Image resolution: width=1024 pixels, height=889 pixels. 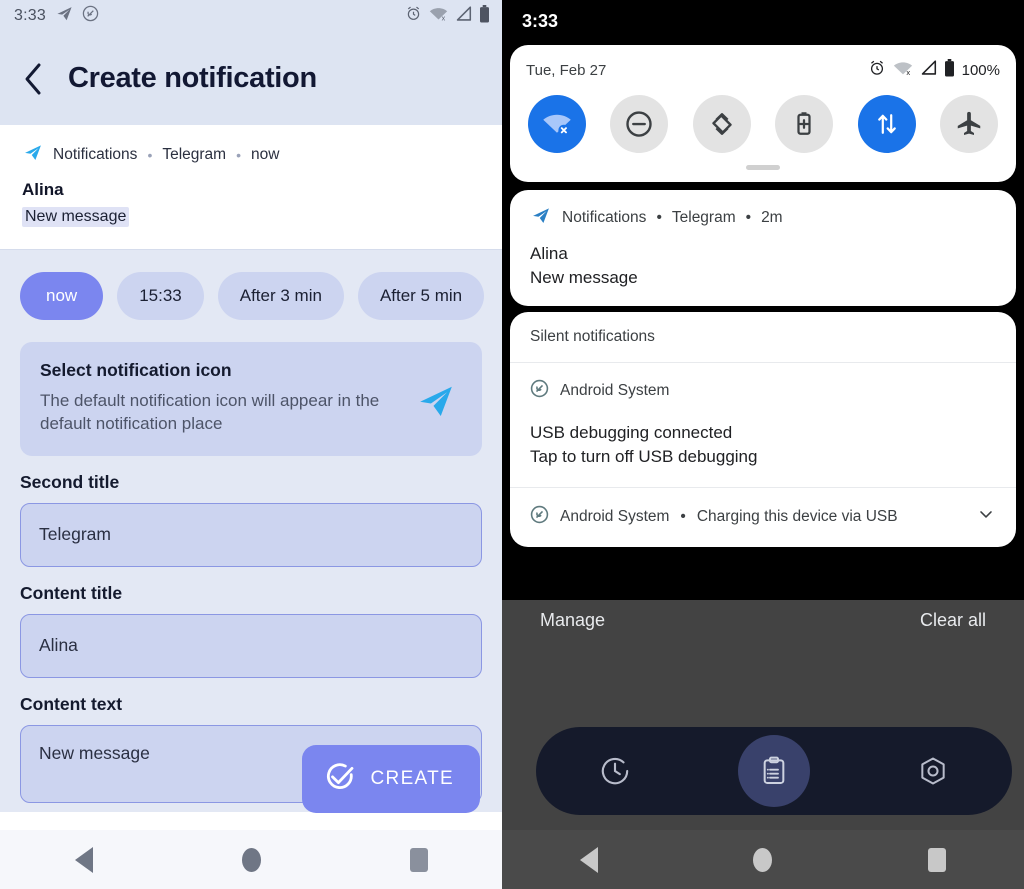 What do you see at coordinates (763, 124) in the screenshot?
I see `quick-settings-tiles` at bounding box center [763, 124].